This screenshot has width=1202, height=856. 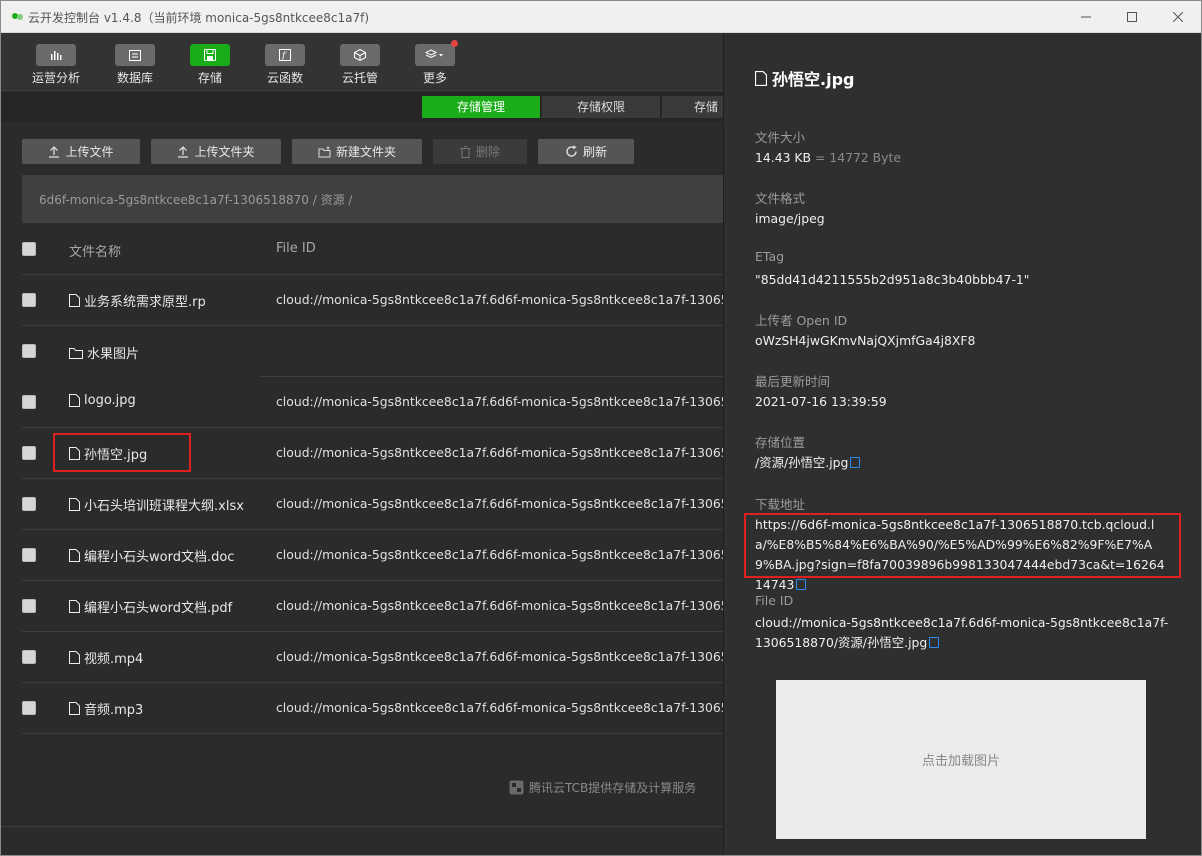 I want to click on etag-label: ETag, so click(x=770, y=256).